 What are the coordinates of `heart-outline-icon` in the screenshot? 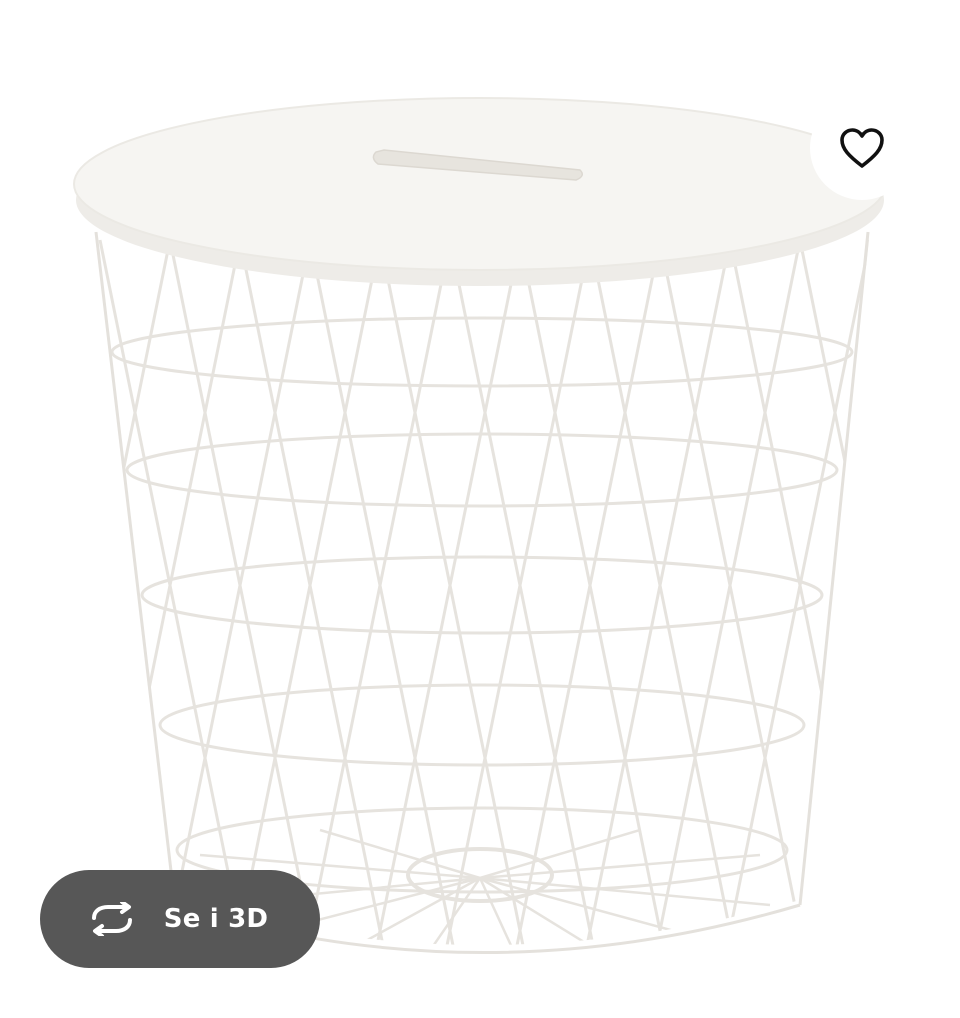 It's located at (862, 148).